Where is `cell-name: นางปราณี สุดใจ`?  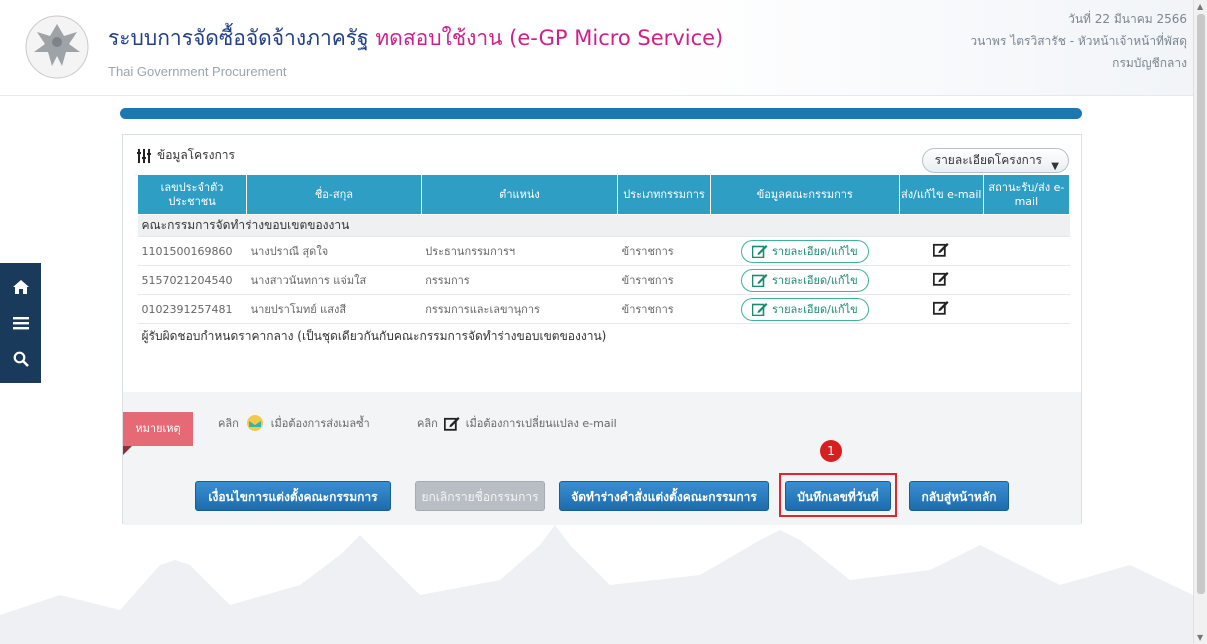 cell-name: นางปราณี สุดใจ is located at coordinates (334, 251).